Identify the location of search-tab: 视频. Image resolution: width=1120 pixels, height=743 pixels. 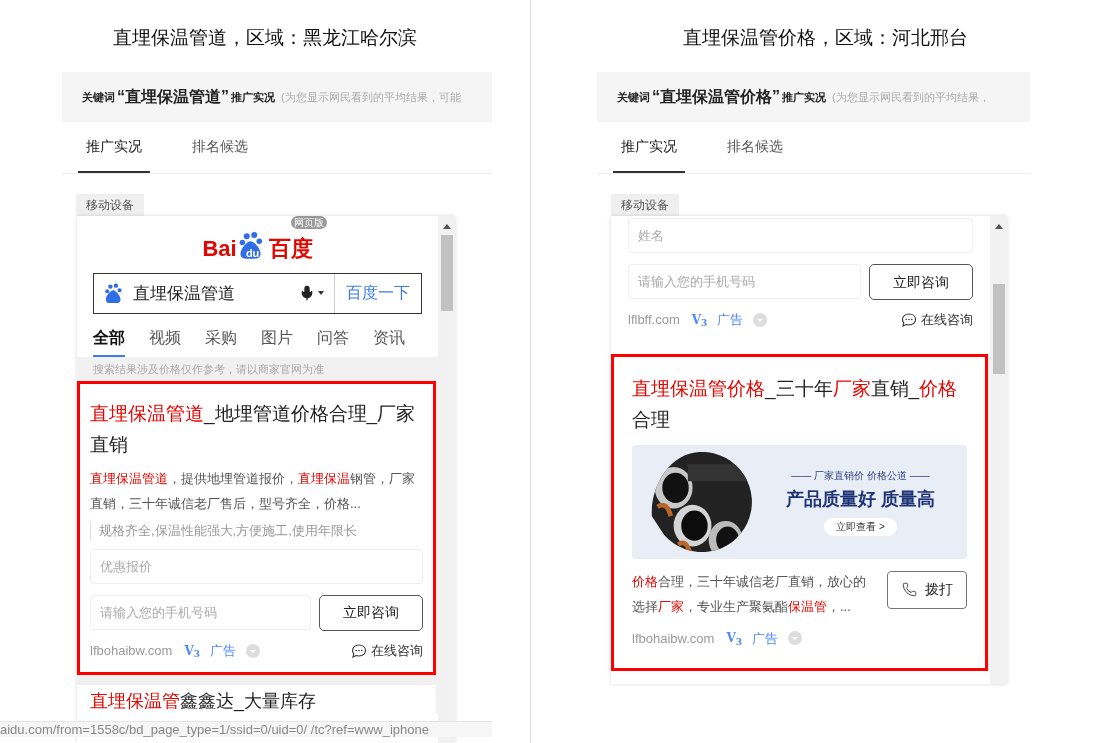
(165, 341).